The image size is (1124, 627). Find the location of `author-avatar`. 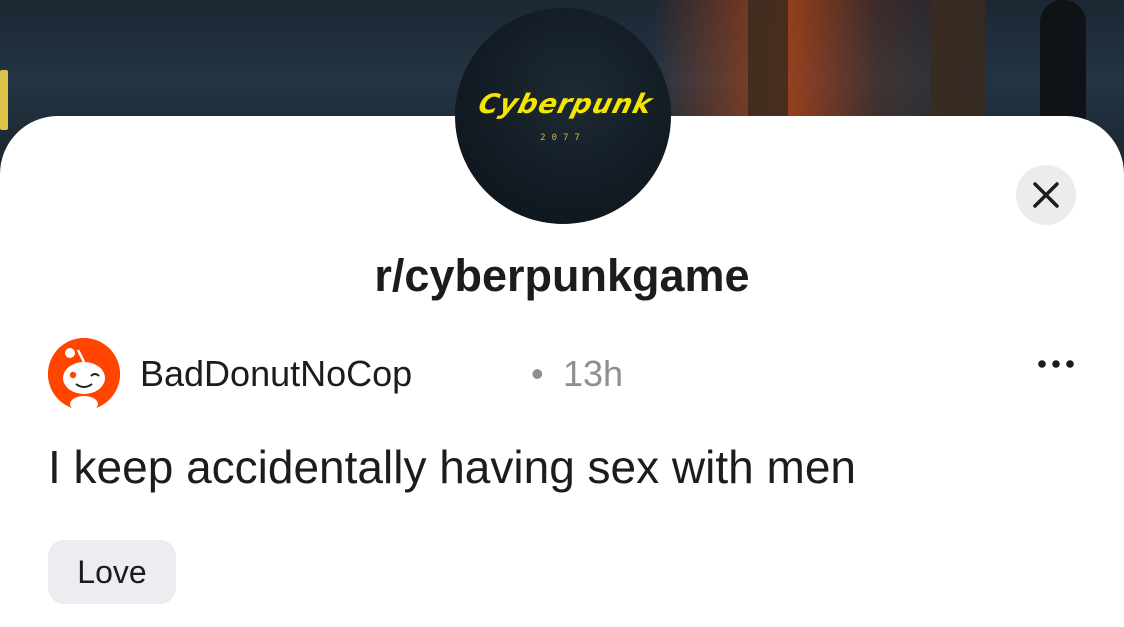

author-avatar is located at coordinates (84, 375).